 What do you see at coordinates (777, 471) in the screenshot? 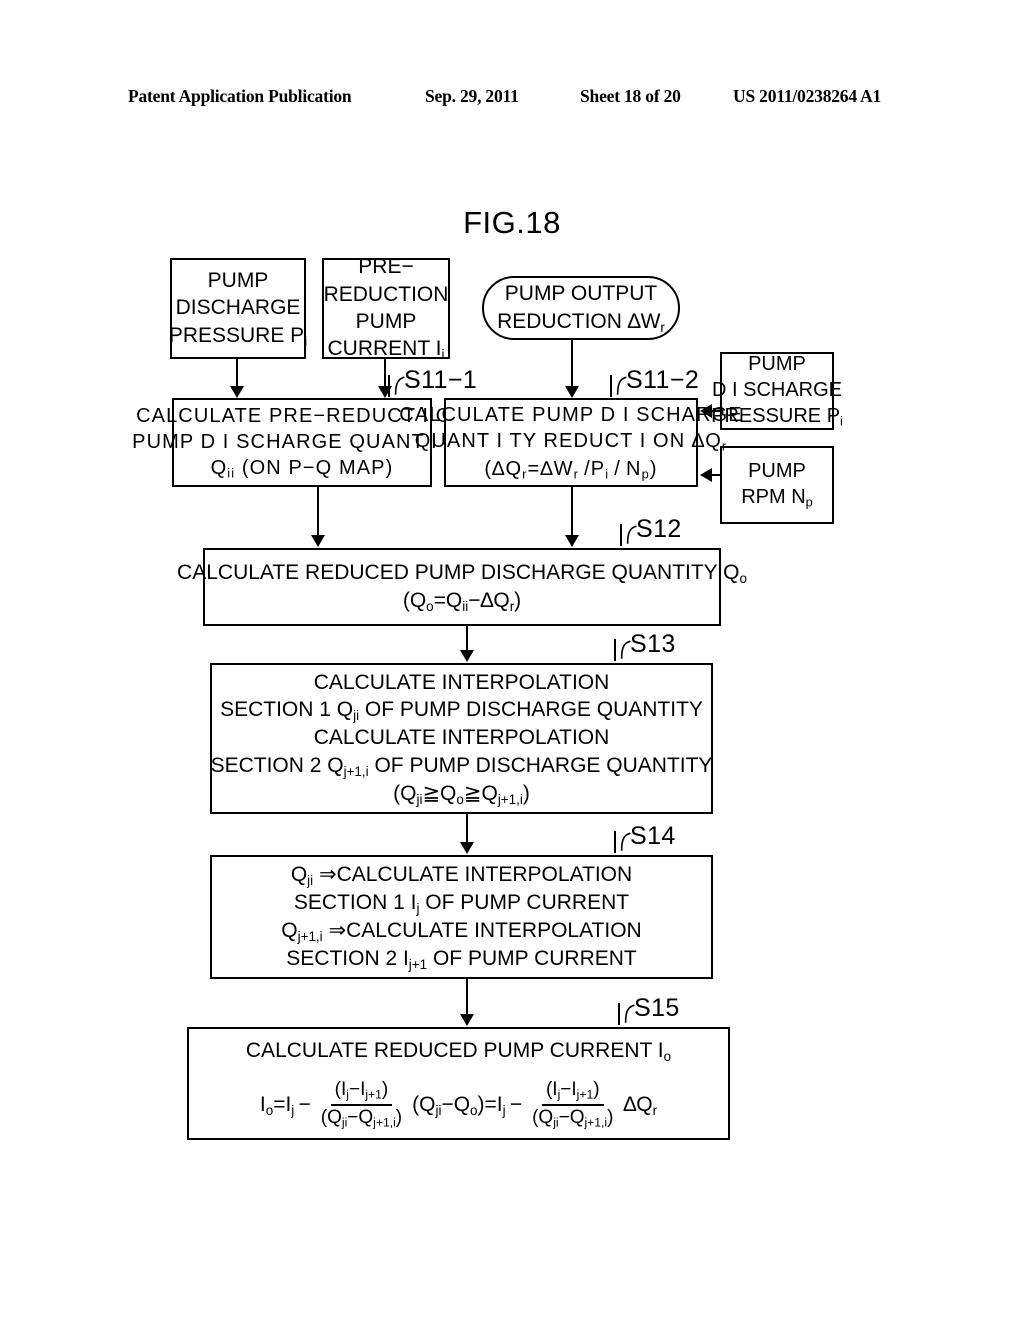
I see `prr-line1: PUMP` at bounding box center [777, 471].